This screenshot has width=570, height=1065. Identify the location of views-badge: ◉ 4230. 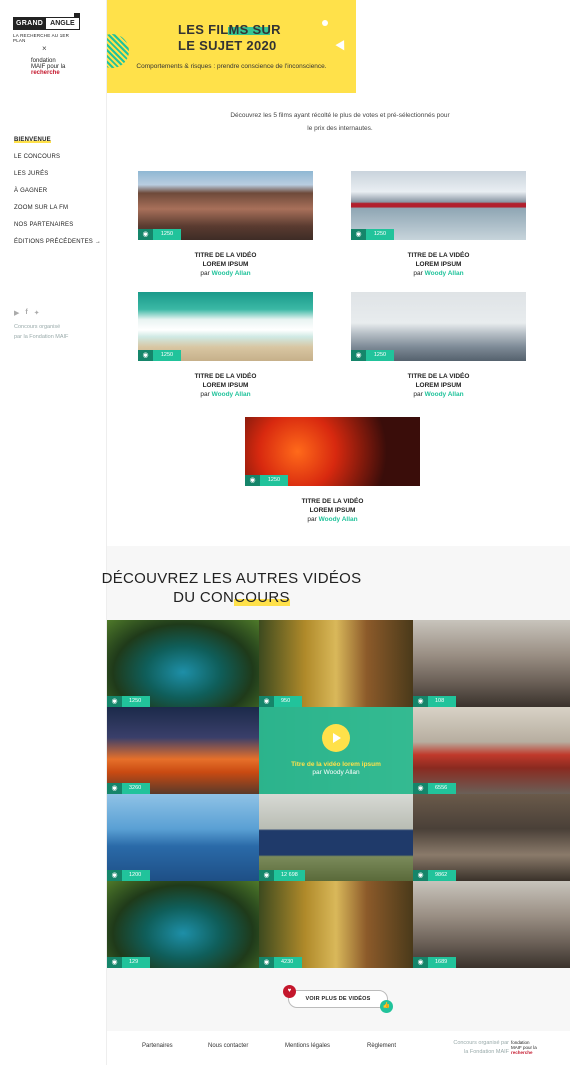
(280, 962).